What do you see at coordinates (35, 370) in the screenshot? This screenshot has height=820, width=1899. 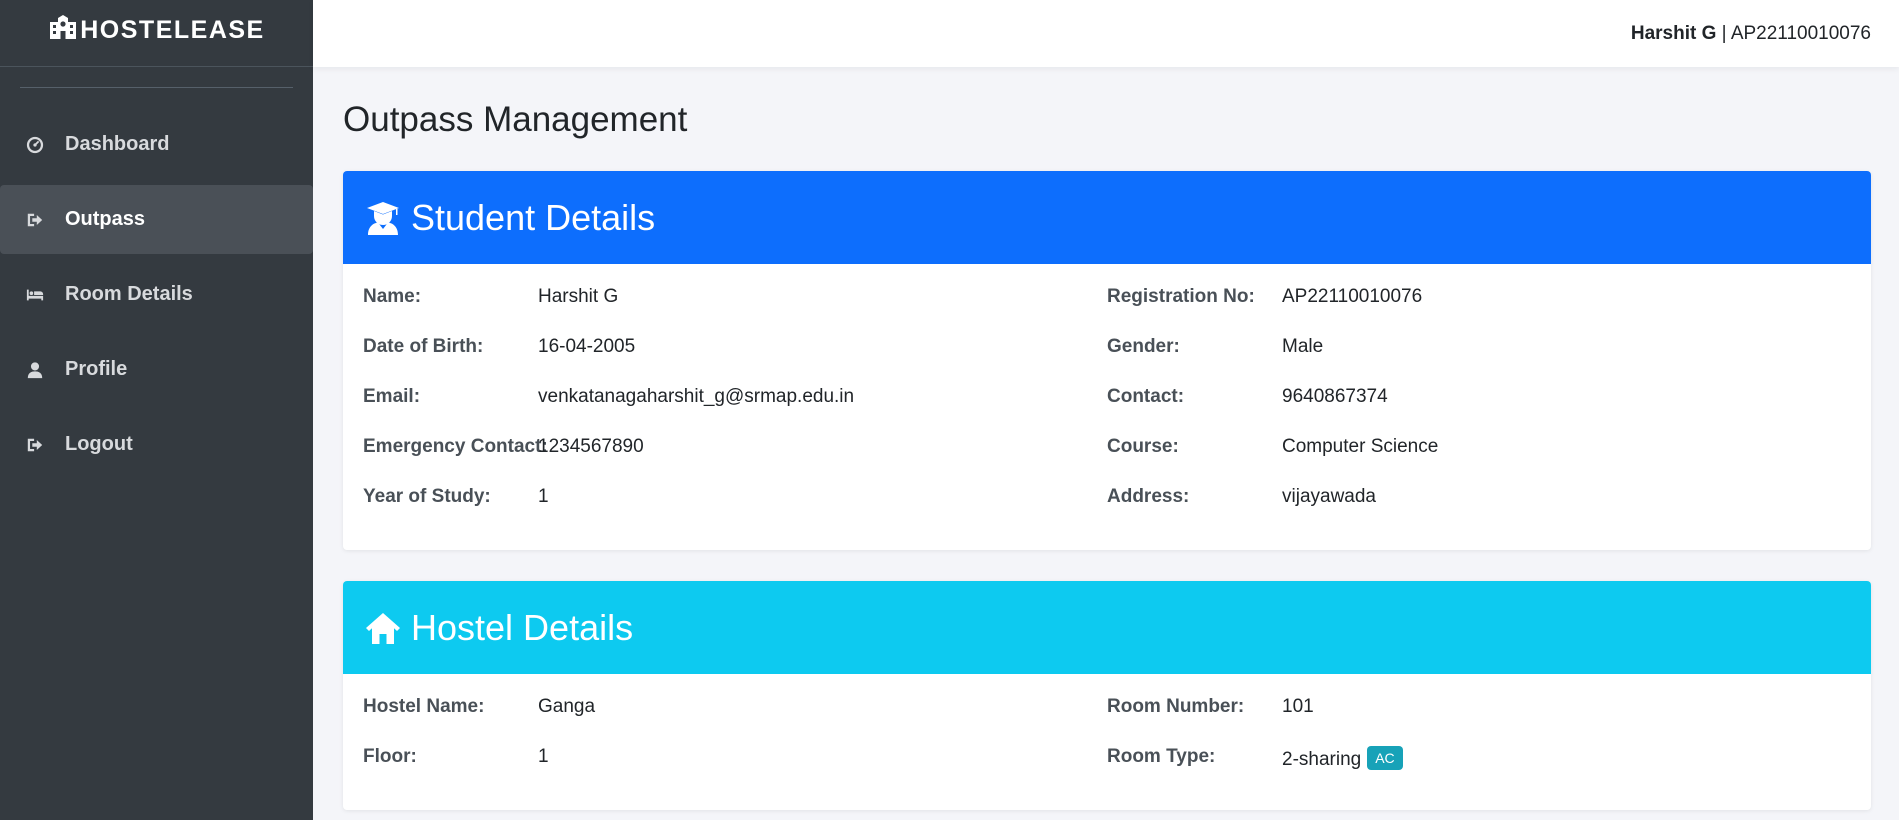 I see `user-icon` at bounding box center [35, 370].